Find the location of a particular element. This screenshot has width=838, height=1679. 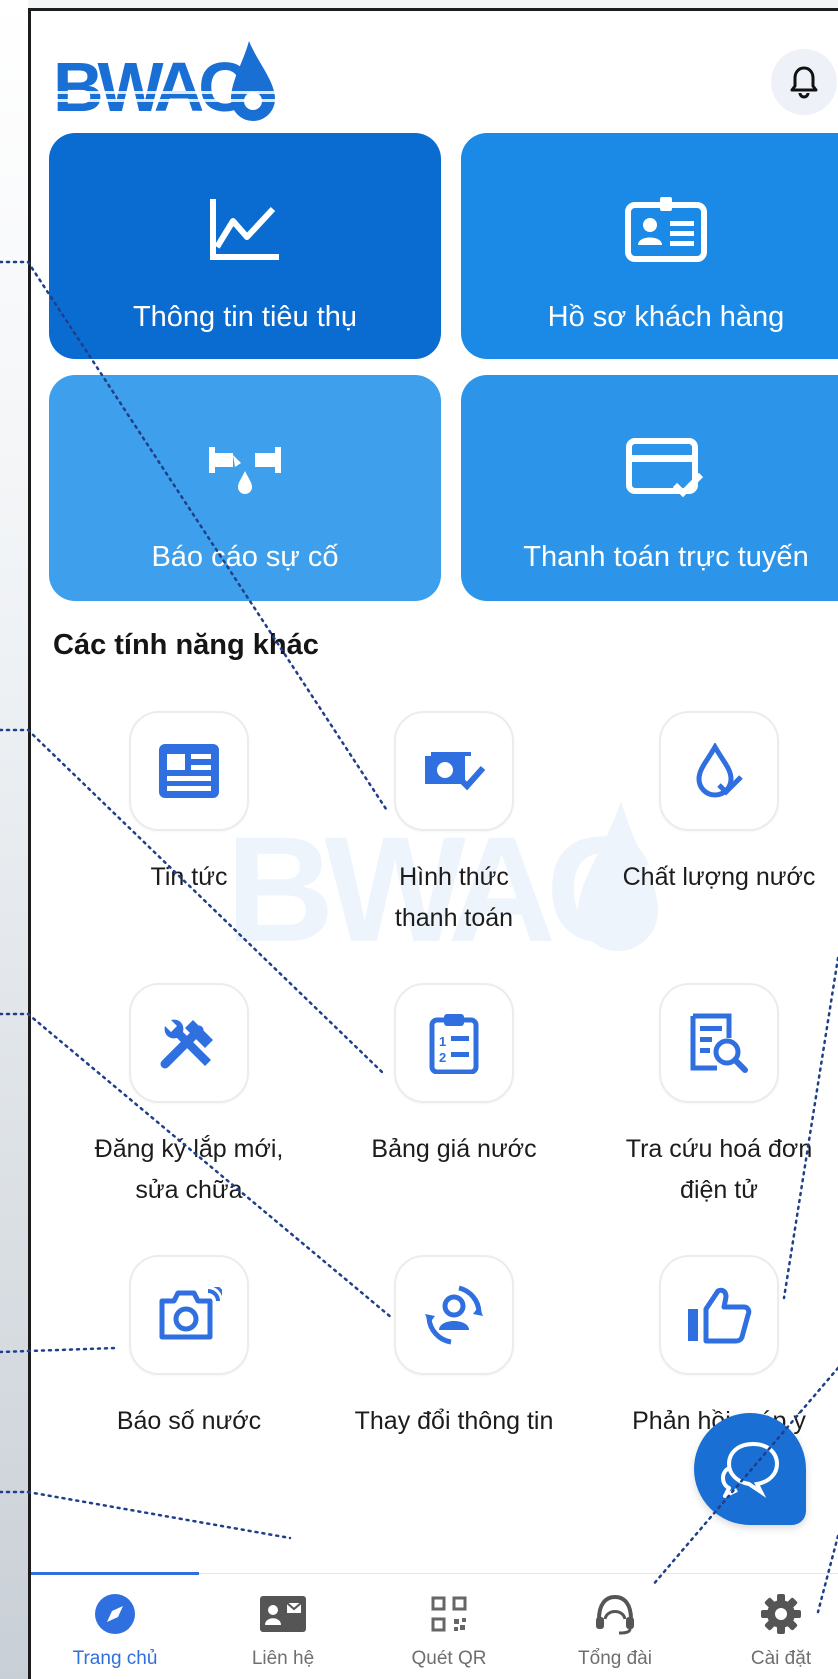

nav-home: Trang chủ is located at coordinates (115, 1630).